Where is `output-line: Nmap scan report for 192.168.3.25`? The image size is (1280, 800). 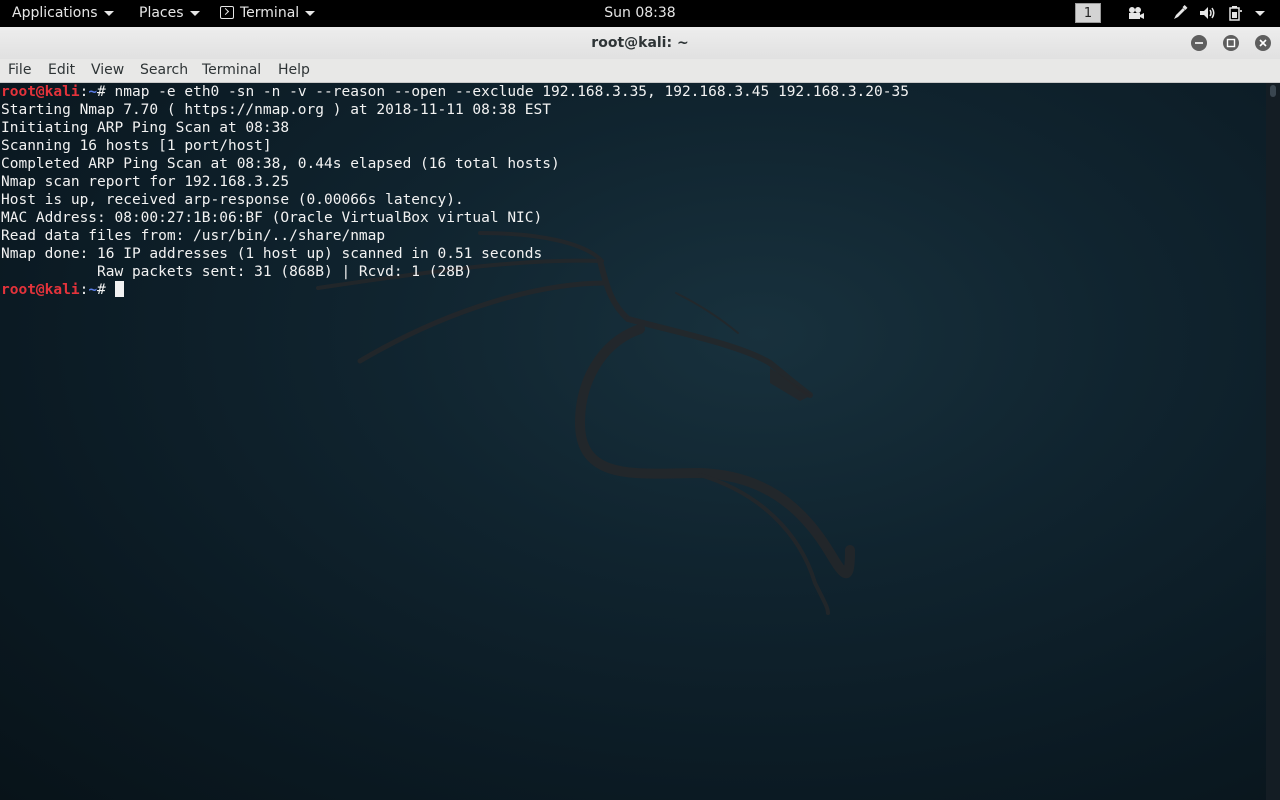 output-line: Nmap scan report for 192.168.3.25 is located at coordinates (145, 182).